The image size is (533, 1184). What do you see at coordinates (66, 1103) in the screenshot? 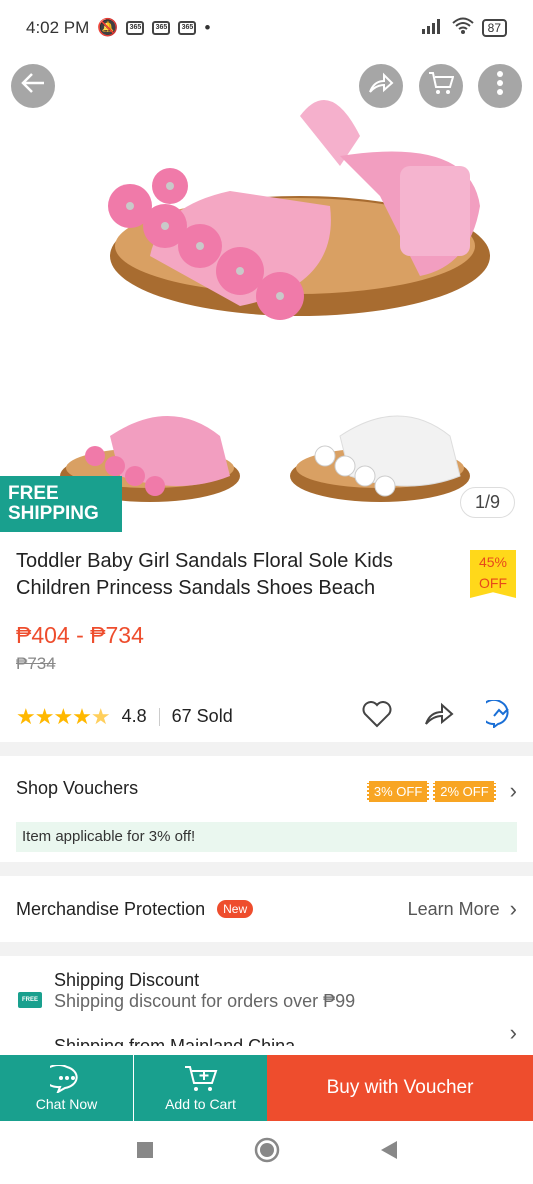
I see `chat-now-label: Chat Now` at bounding box center [66, 1103].